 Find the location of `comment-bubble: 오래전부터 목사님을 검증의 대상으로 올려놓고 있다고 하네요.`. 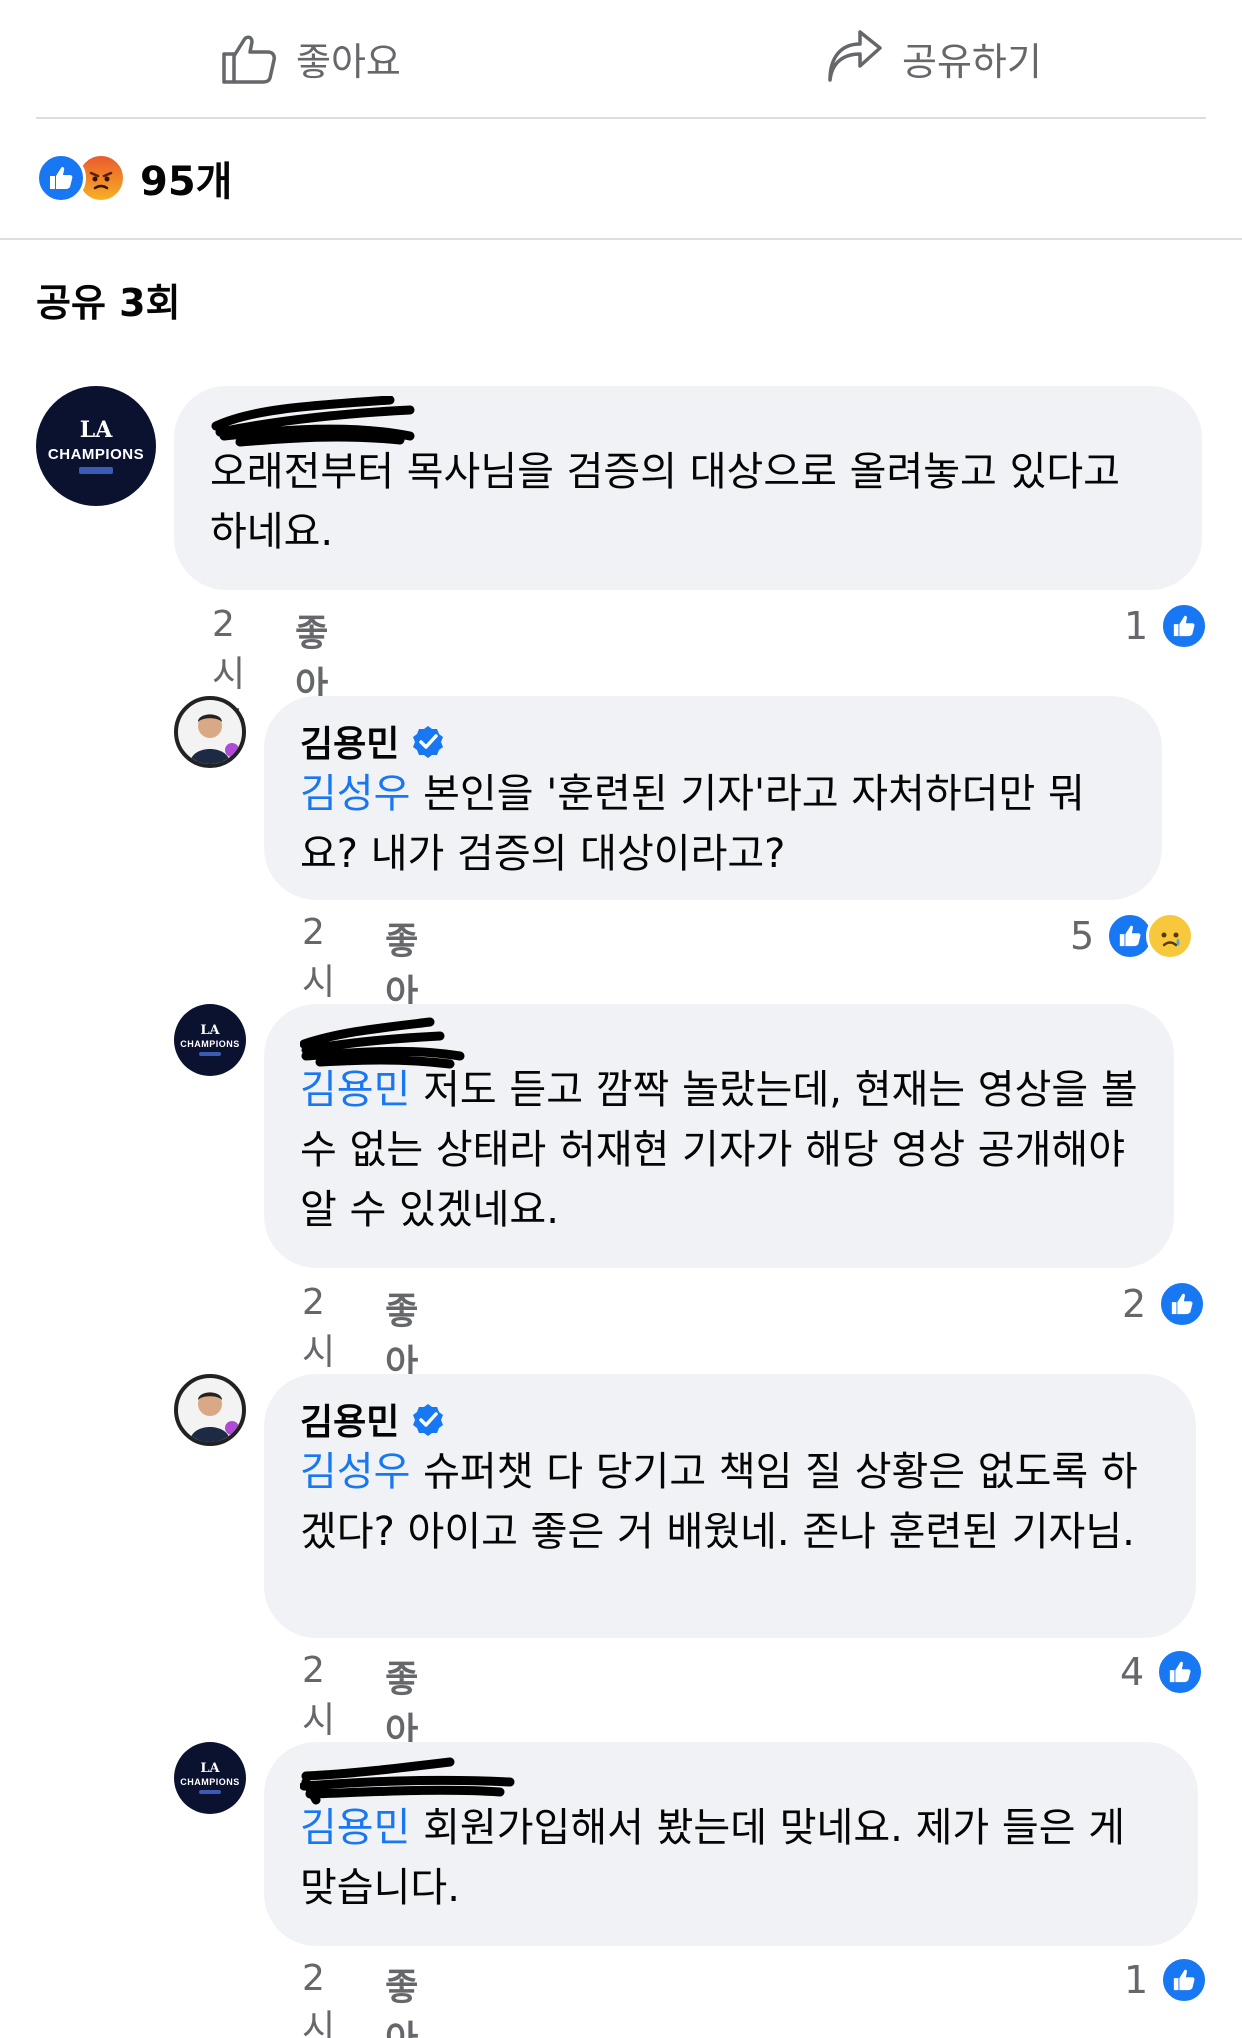

comment-bubble: 오래전부터 목사님을 검증의 대상으로 올려놓고 있다고 하네요. is located at coordinates (688, 488).